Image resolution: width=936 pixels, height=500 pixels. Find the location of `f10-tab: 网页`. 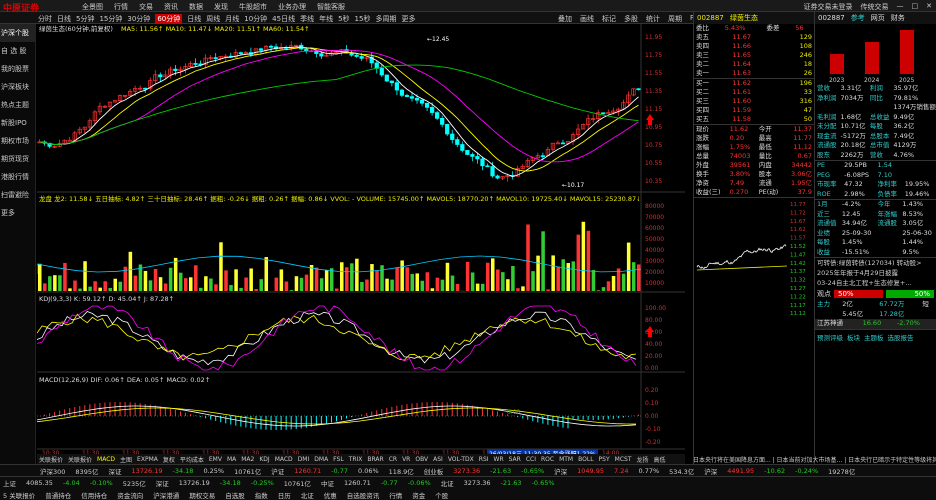

f10-tab: 网页 is located at coordinates (878, 18).